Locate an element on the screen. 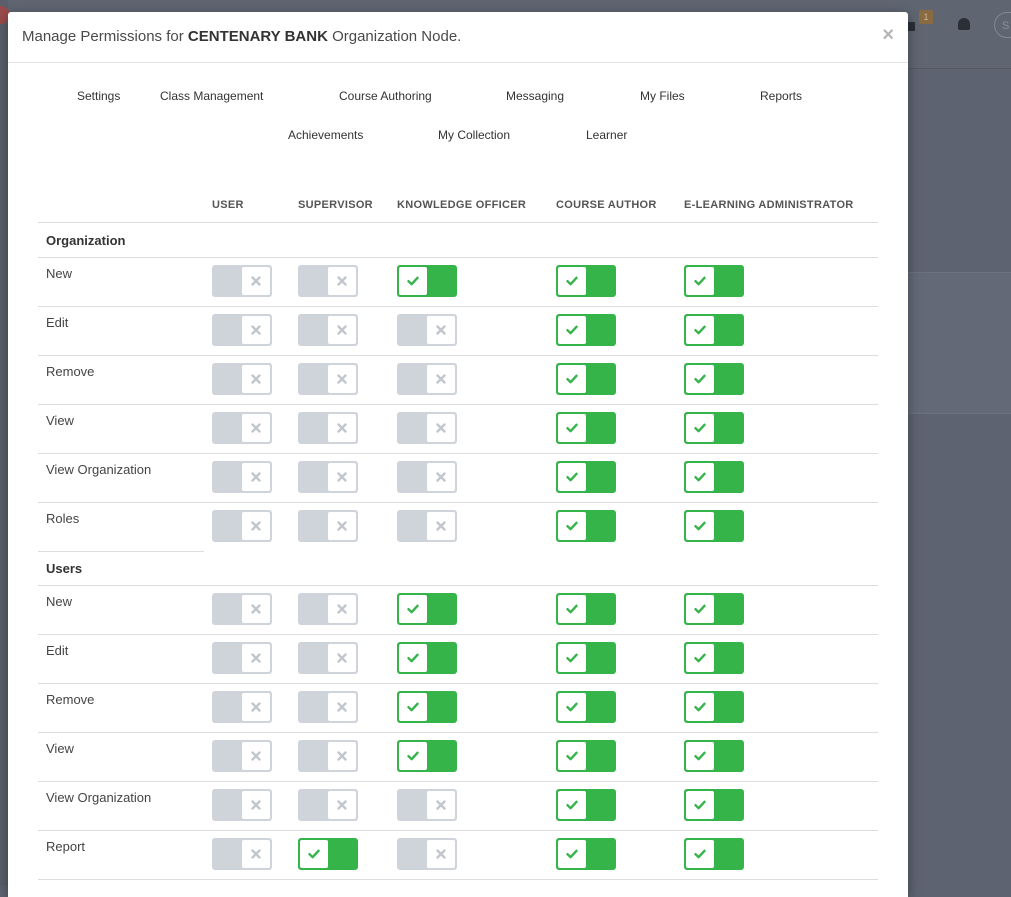 This screenshot has height=897, width=1011. tab-class-management: Class Management is located at coordinates (211, 96).